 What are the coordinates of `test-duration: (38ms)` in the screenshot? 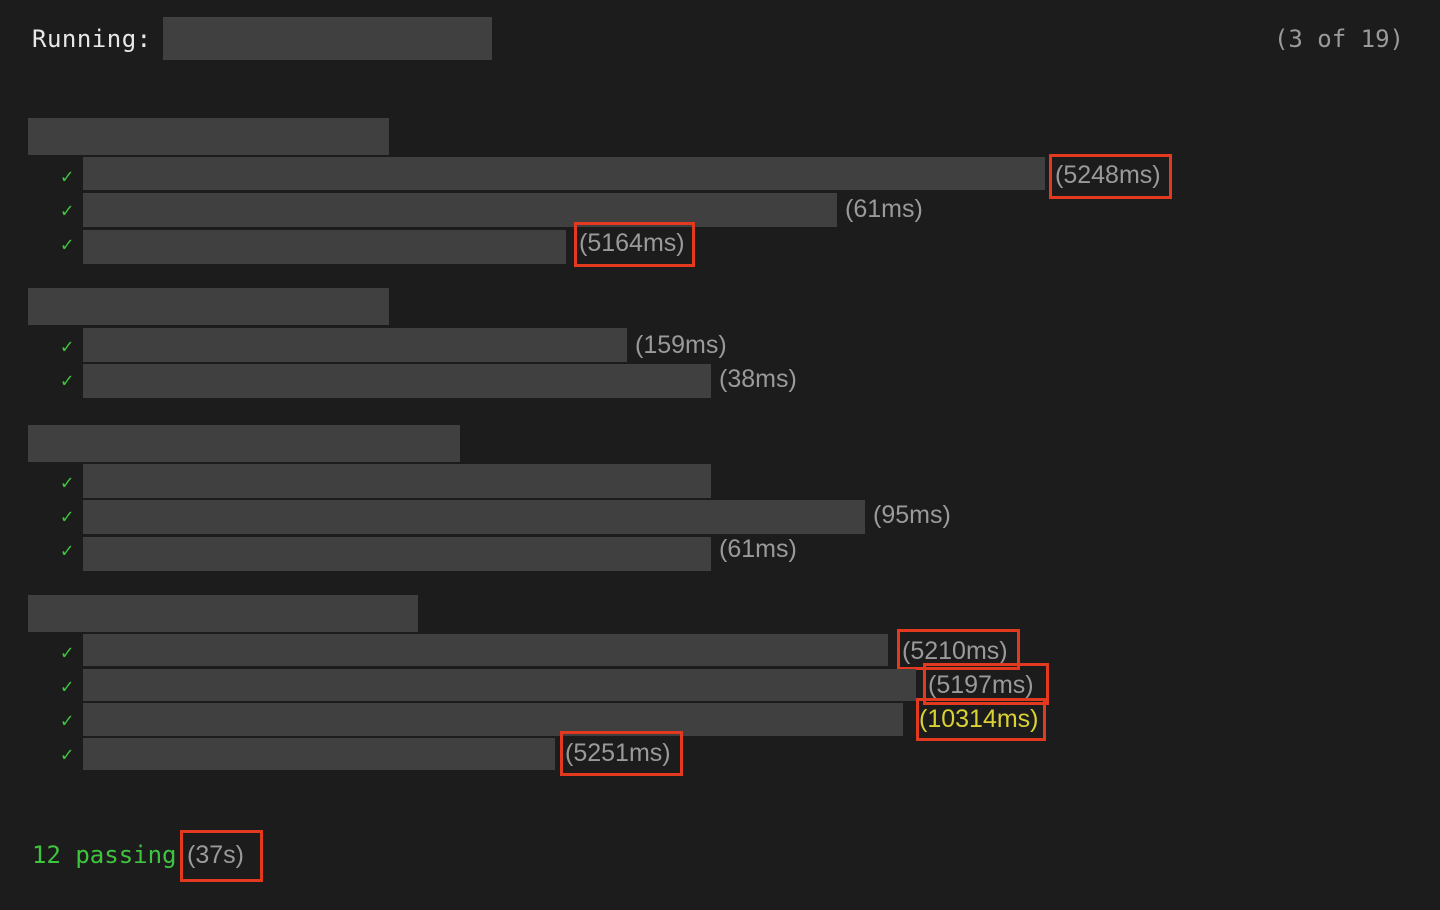 It's located at (758, 379).